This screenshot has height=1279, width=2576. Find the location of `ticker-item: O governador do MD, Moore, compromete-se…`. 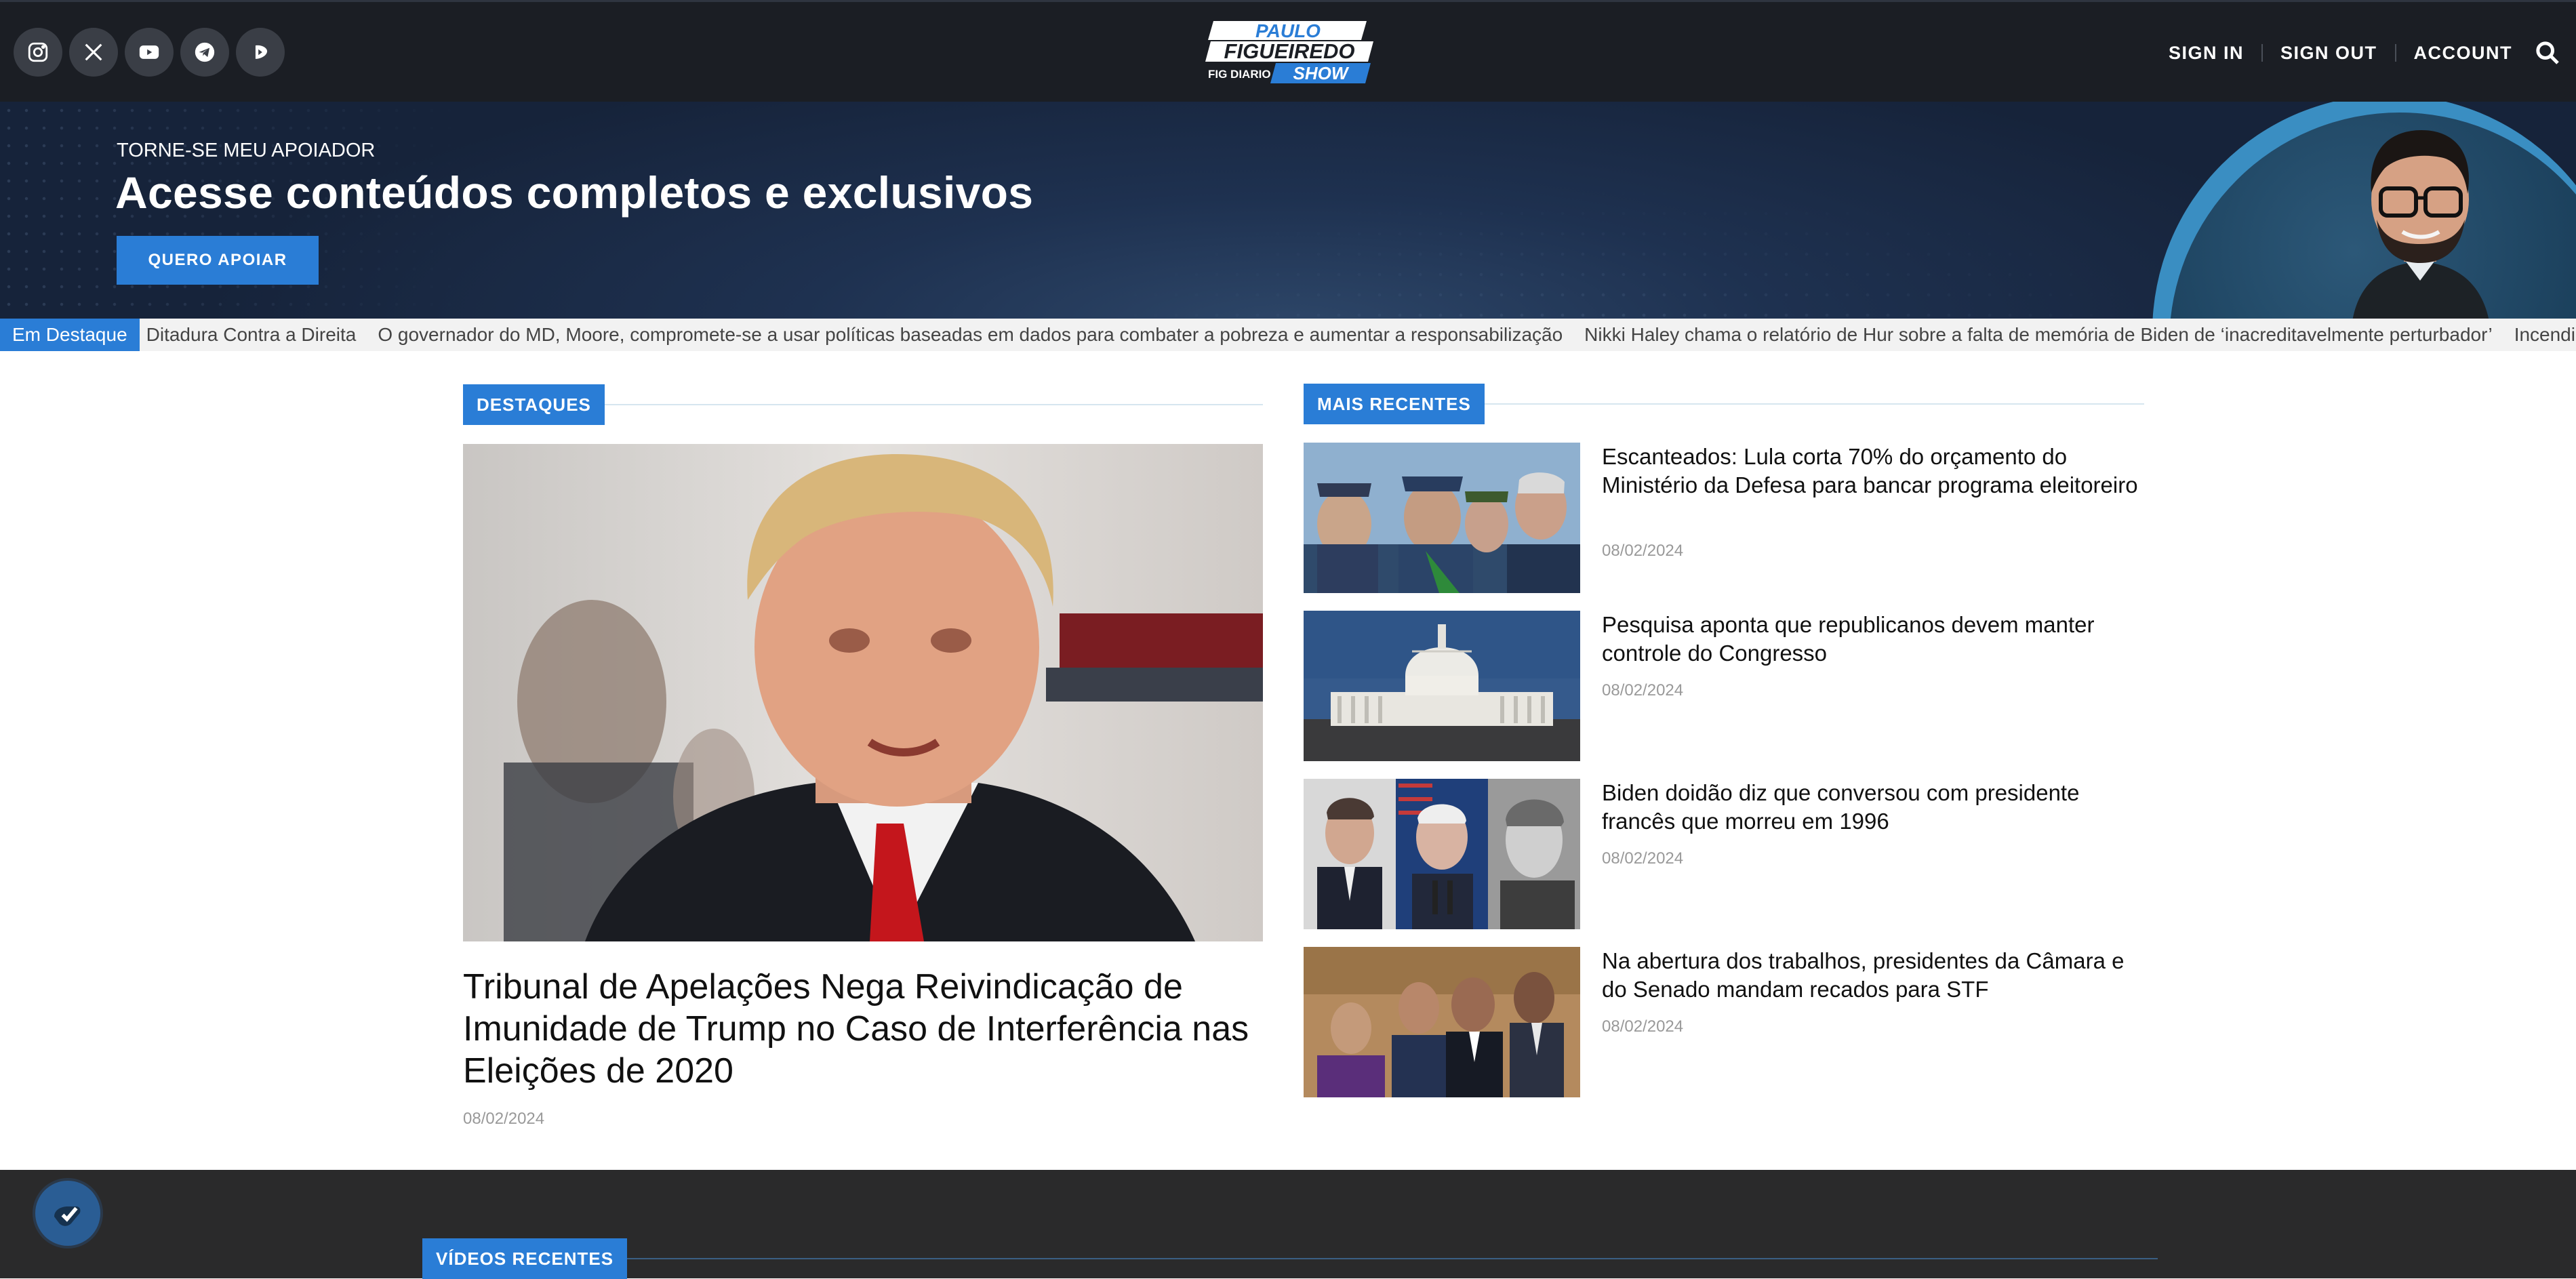

ticker-item: O governador do MD, Moore, compromete-se… is located at coordinates (970, 335).